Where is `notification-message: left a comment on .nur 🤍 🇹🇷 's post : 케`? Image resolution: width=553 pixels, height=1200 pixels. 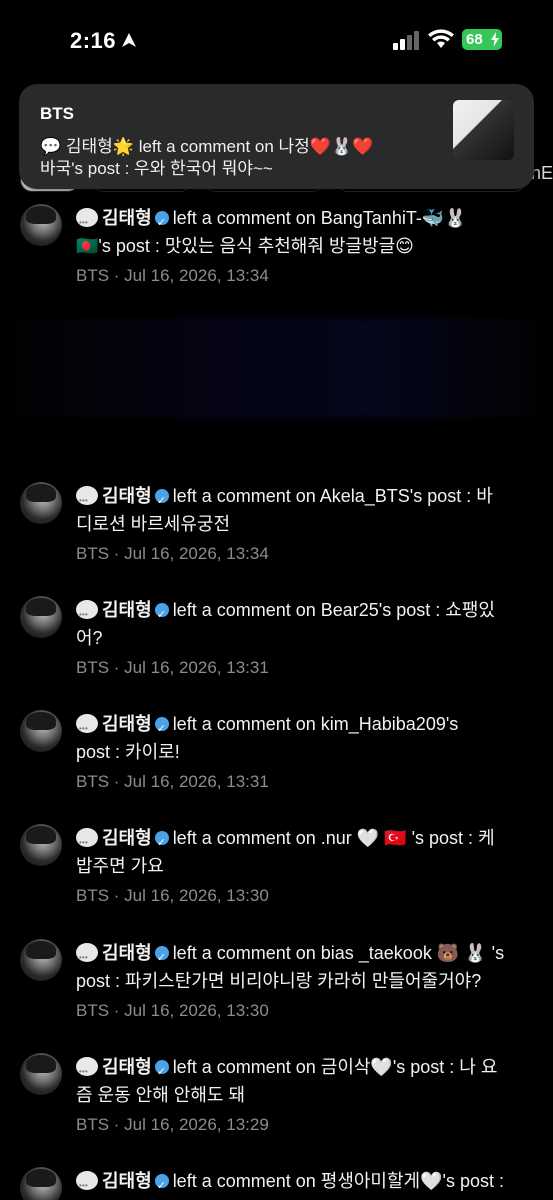 notification-message: left a comment on .nur 🤍 🇹🇷 's post : 케 is located at coordinates (333, 838).